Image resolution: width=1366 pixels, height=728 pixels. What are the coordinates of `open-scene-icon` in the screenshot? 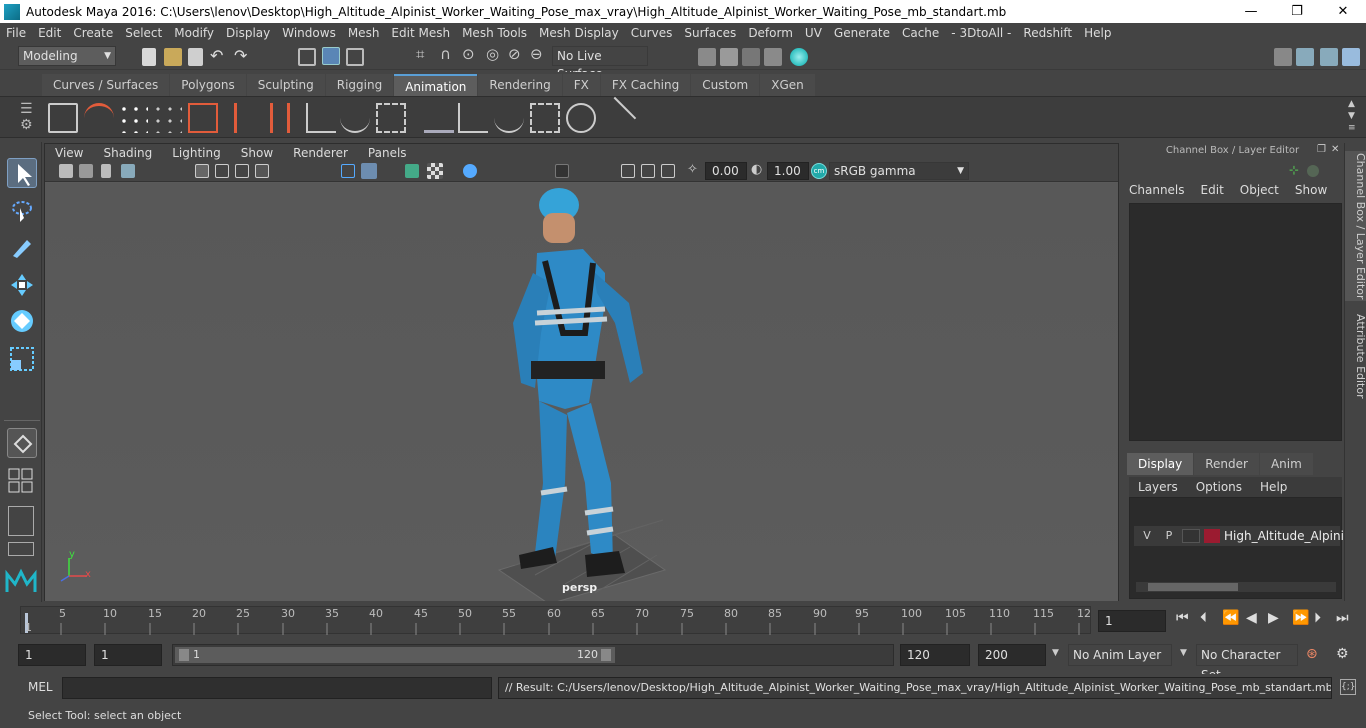 It's located at (173, 57).